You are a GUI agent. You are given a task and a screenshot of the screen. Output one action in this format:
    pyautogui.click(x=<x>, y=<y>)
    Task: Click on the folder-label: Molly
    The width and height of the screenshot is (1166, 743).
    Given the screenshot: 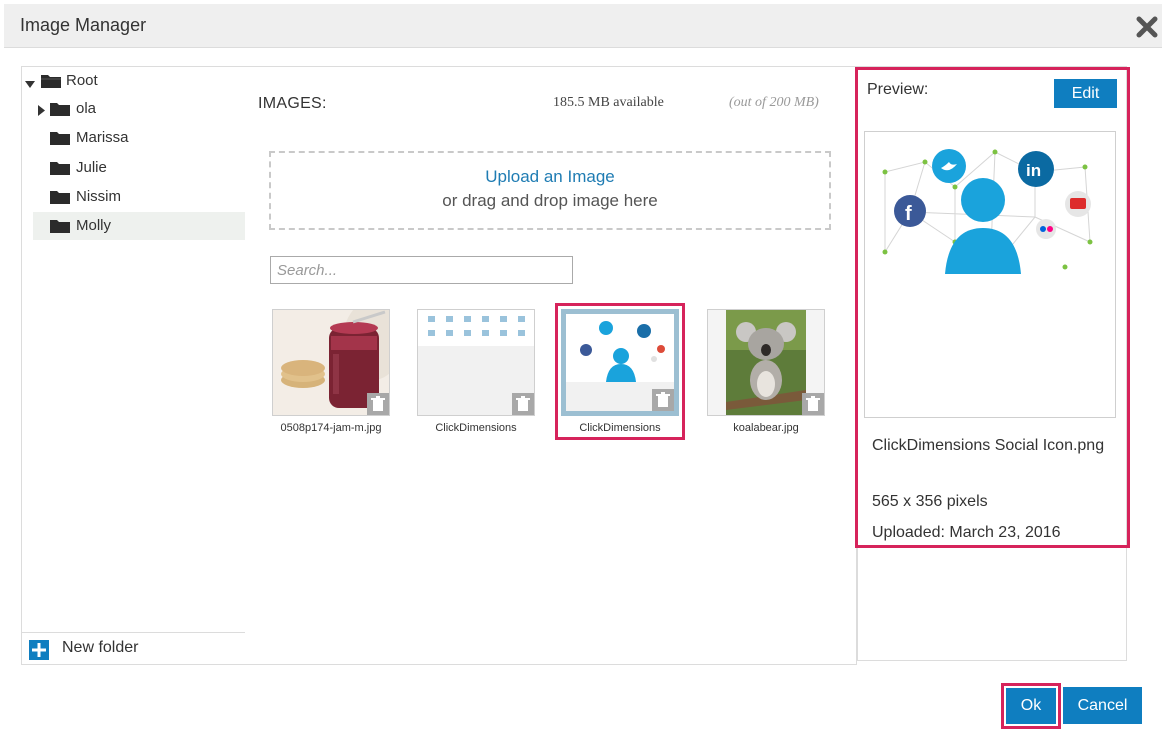 What is the action you would take?
    pyautogui.click(x=94, y=225)
    